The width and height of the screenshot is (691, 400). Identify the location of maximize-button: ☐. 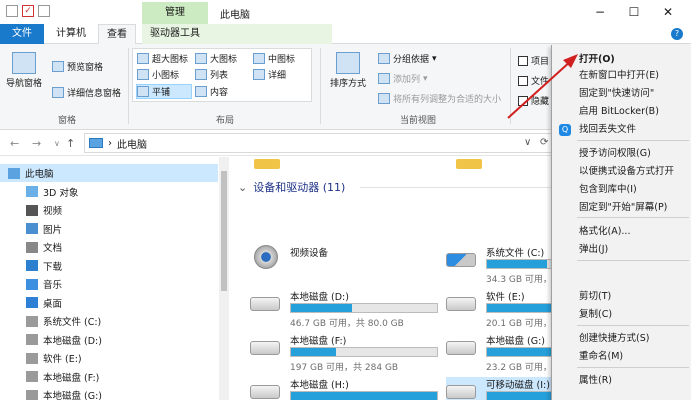
(634, 12).